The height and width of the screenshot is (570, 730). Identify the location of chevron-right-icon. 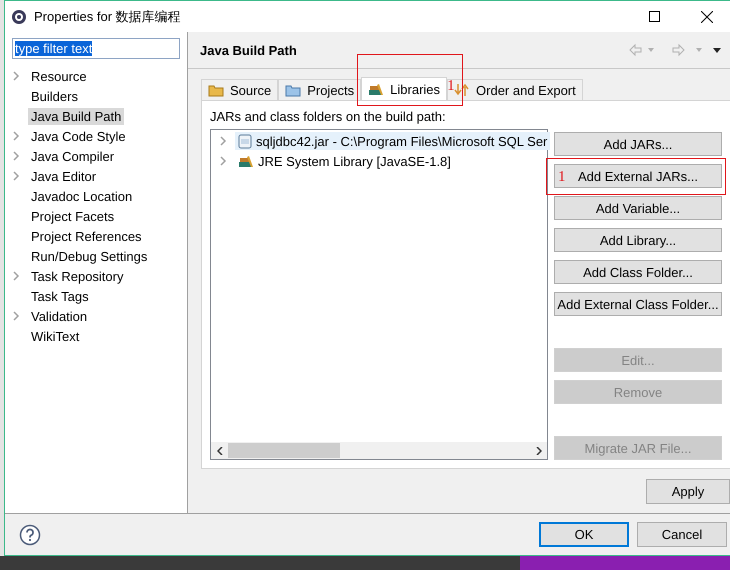
(539, 450).